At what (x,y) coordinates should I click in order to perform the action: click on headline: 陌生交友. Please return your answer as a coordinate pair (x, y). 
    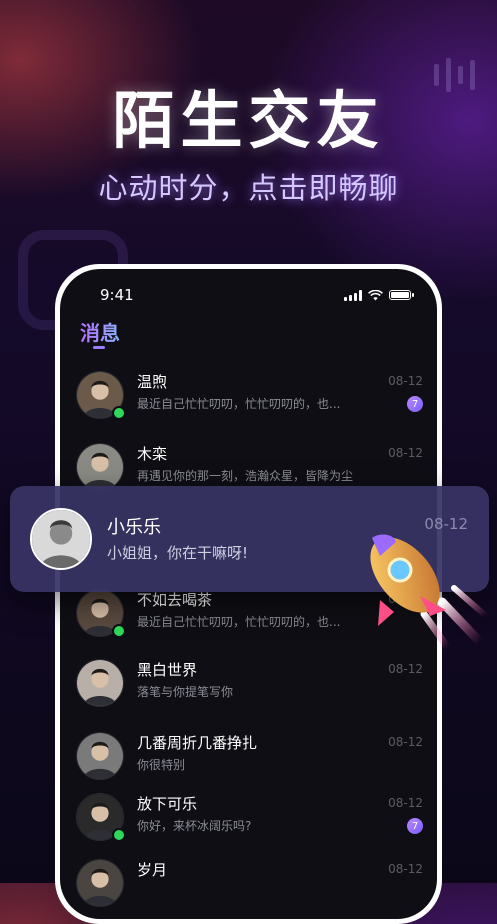
    Looking at the image, I should click on (248, 120).